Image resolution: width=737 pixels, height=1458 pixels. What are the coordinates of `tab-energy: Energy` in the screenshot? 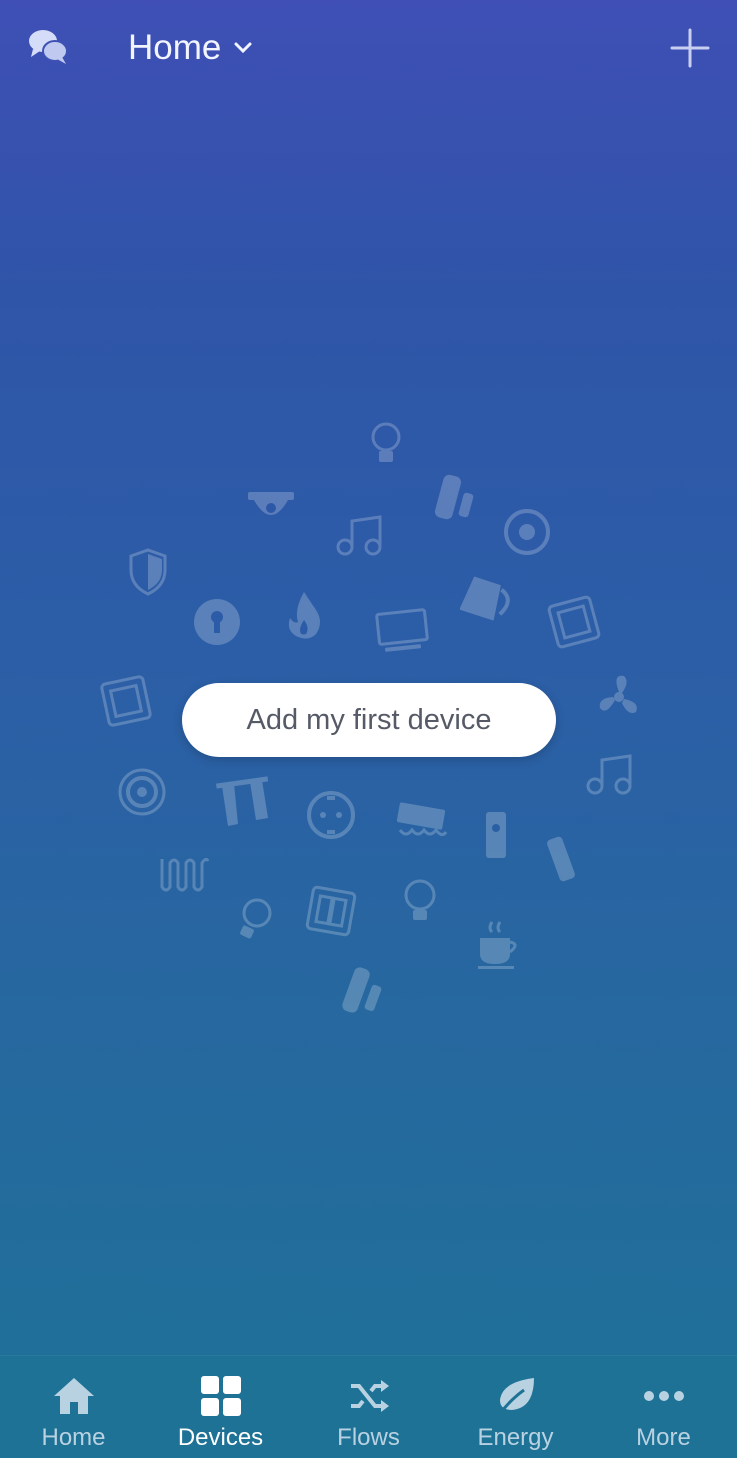 It's located at (515, 1407).